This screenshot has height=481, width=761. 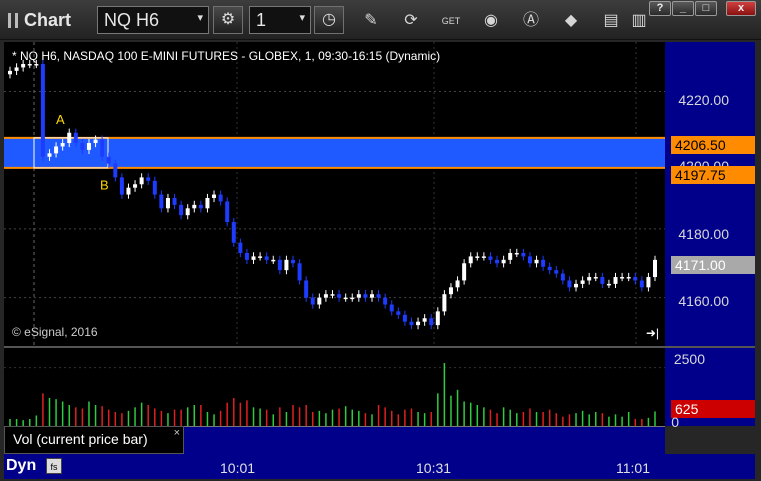 I want to click on symbol-combo: NQ H6 ▾, so click(x=153, y=20).